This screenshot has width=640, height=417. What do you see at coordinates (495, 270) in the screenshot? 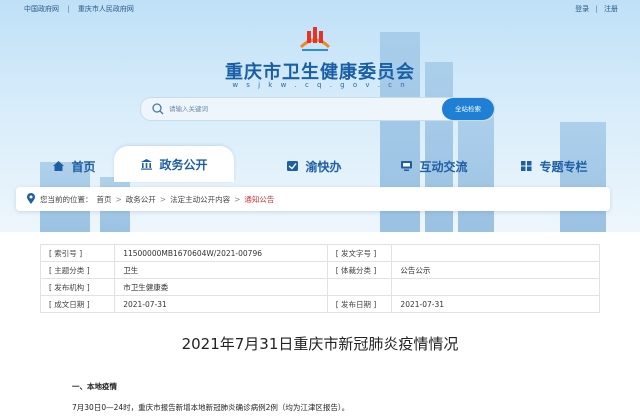
I see `meta-value: 公告公示` at bounding box center [495, 270].